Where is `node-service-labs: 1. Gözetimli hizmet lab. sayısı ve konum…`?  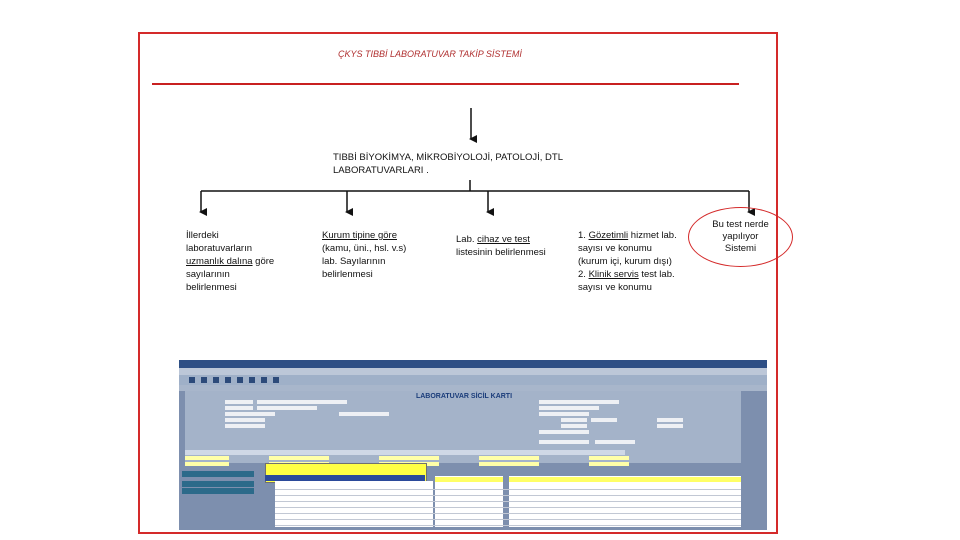
node-service-labs: 1. Gözetimli hizmet lab. sayısı ve konum… is located at coordinates (627, 261).